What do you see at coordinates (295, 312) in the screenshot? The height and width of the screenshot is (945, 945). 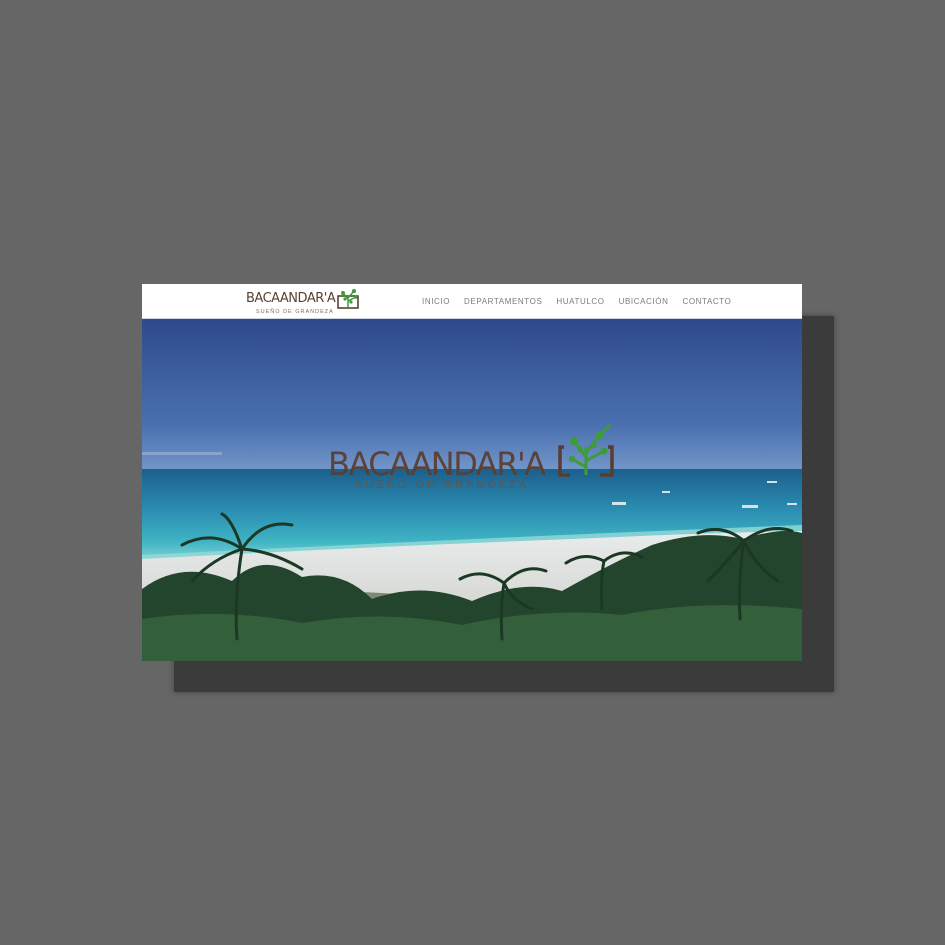 I see `nav-logo-tagline: SUEÑO DE GRANDEZA` at bounding box center [295, 312].